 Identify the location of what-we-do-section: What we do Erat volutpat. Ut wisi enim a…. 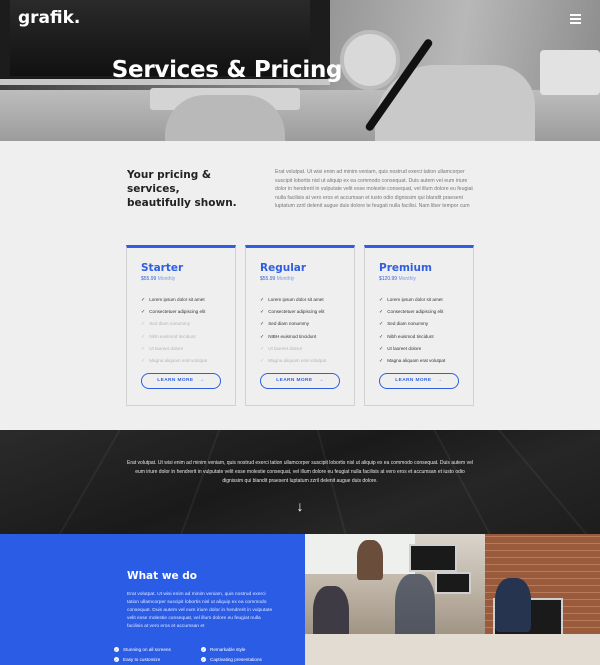
(152, 599).